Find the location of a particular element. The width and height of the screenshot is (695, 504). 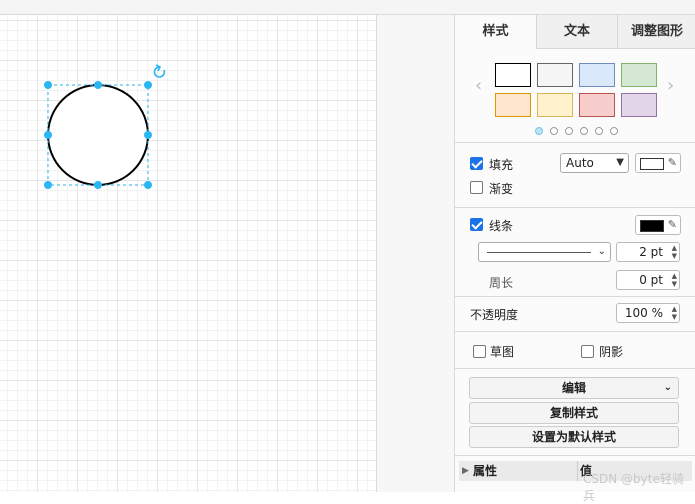

gradient-label: 渐变 is located at coordinates (501, 189).